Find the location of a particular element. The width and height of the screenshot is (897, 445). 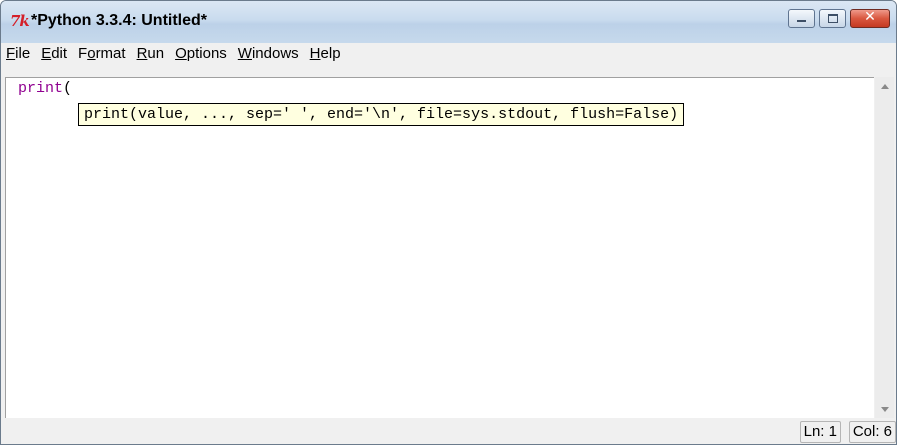

arrow-up-icon is located at coordinates (884, 86).